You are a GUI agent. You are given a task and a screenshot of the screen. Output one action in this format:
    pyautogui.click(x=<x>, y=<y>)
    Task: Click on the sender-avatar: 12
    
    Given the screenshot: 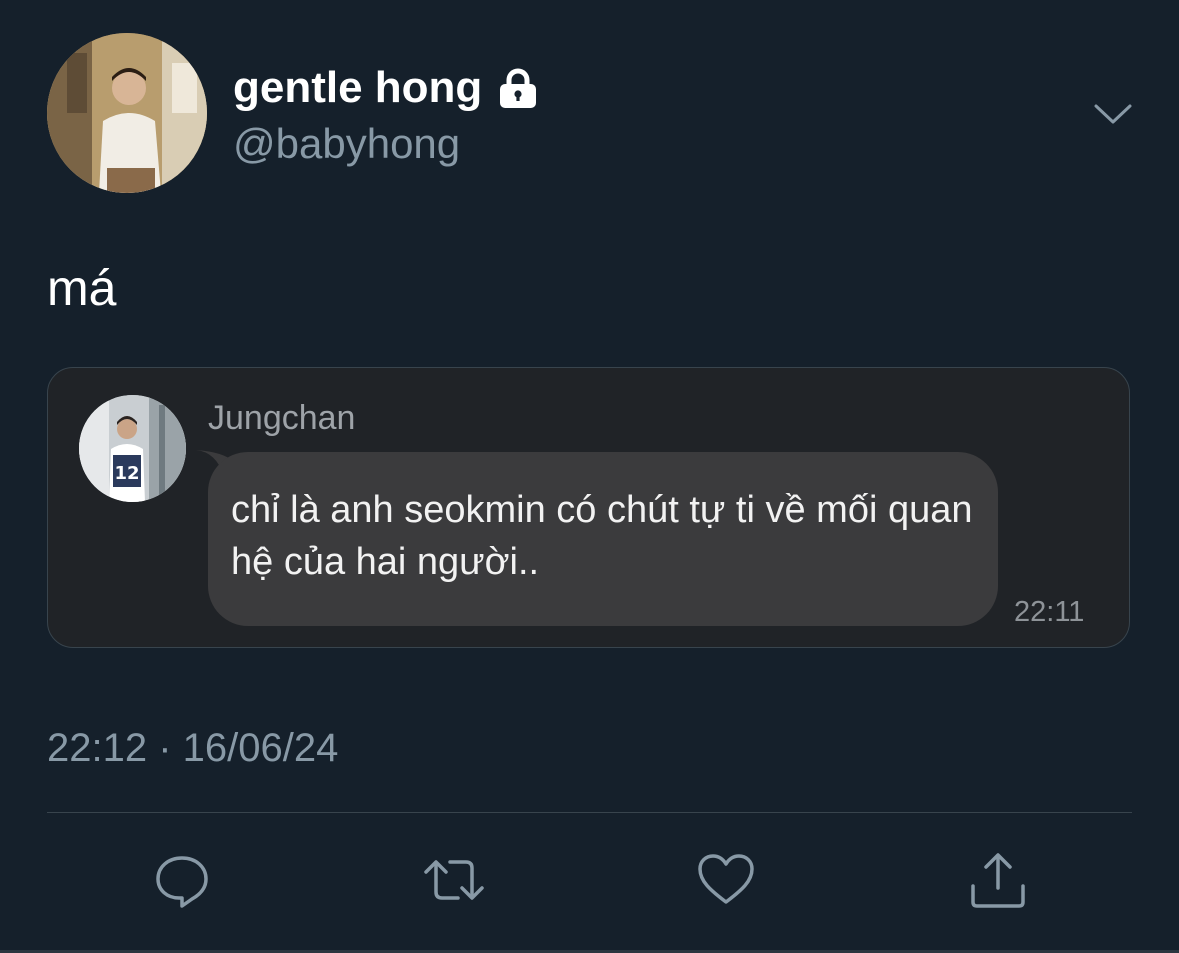 What is the action you would take?
    pyautogui.click(x=132, y=448)
    